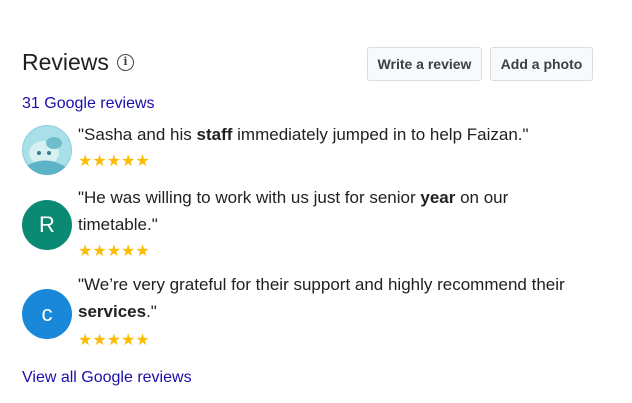 This screenshot has width=632, height=403. Describe the element at coordinates (47, 225) in the screenshot. I see `reviewer-avatar-letter: R` at that location.